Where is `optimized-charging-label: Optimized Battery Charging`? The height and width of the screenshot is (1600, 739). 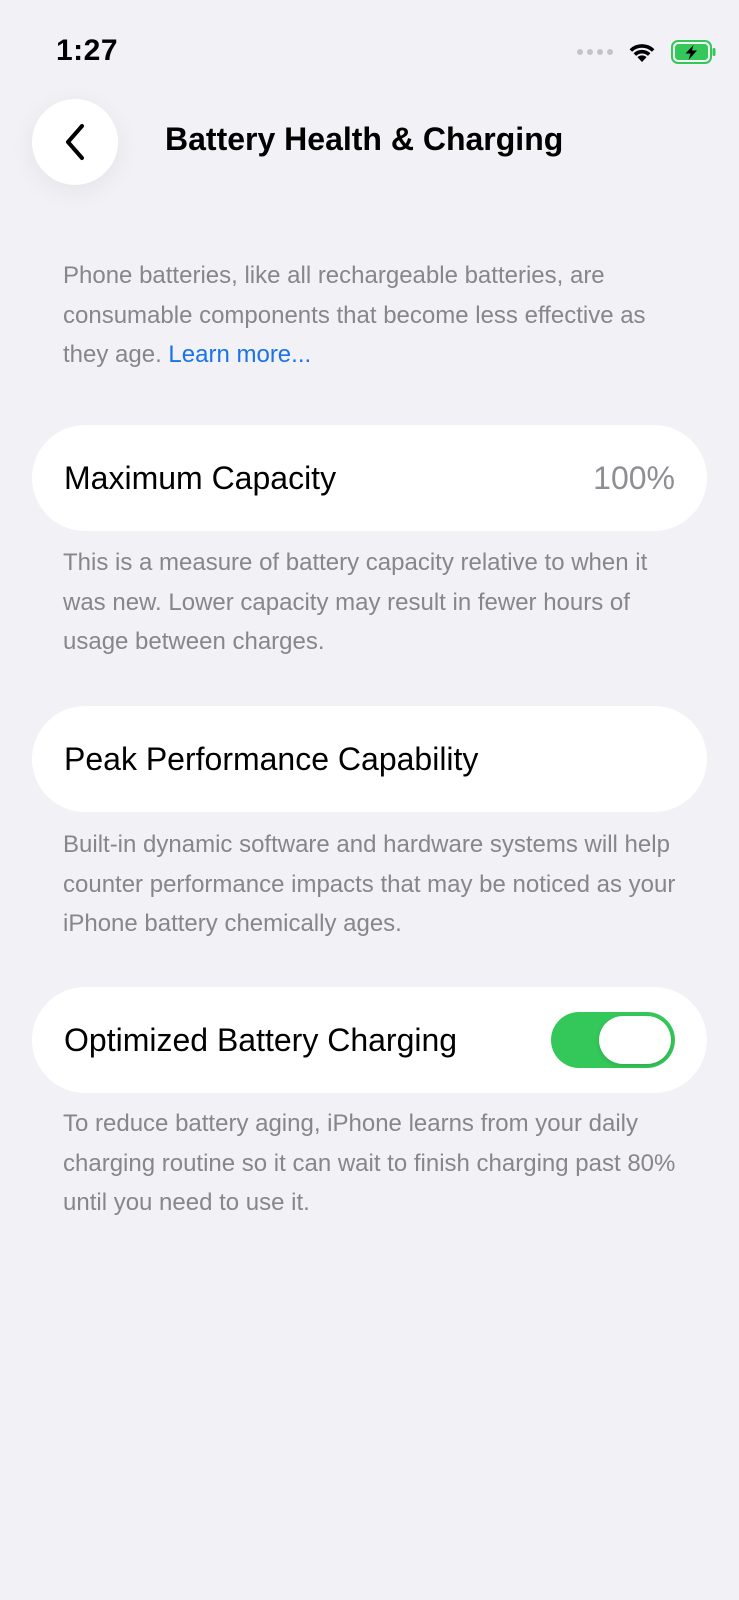
optimized-charging-label: Optimized Battery Charging is located at coordinates (261, 1039).